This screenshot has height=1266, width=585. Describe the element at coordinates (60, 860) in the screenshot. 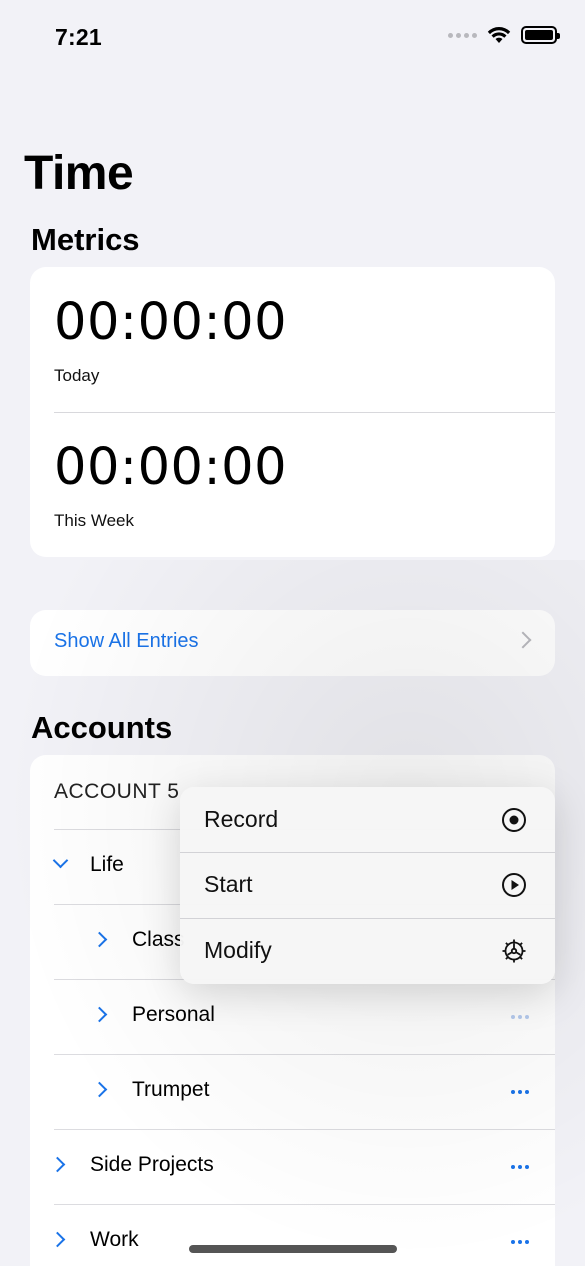

I see `chevron-down-icon` at that location.